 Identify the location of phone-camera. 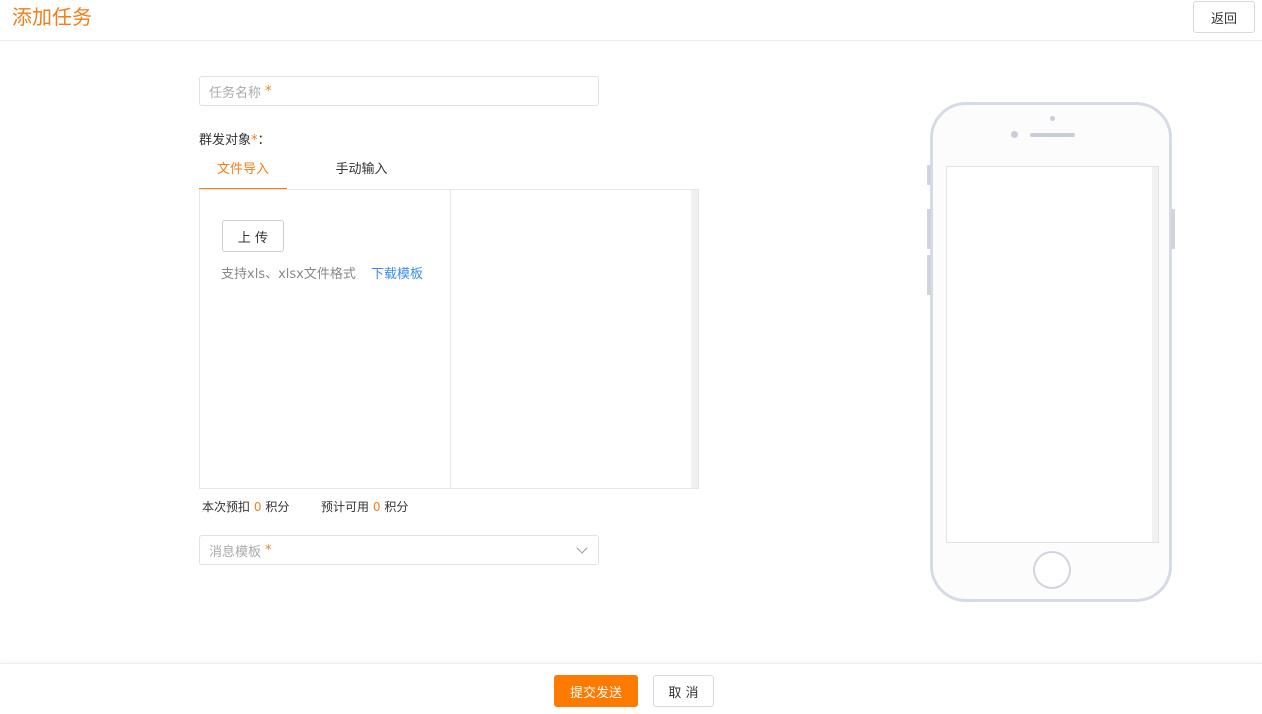
(1014, 134).